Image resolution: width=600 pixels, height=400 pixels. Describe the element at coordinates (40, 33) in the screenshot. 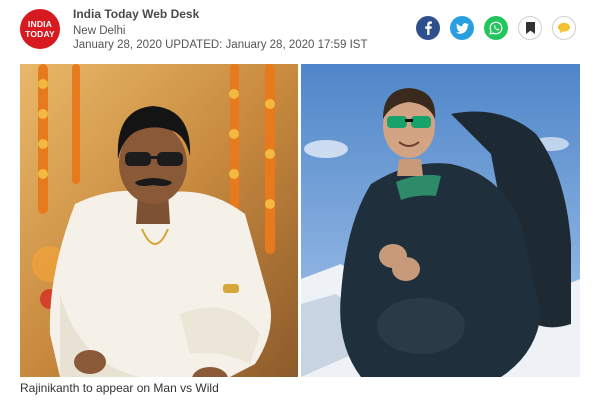

I see `logo-text-line2: TODAY` at that location.